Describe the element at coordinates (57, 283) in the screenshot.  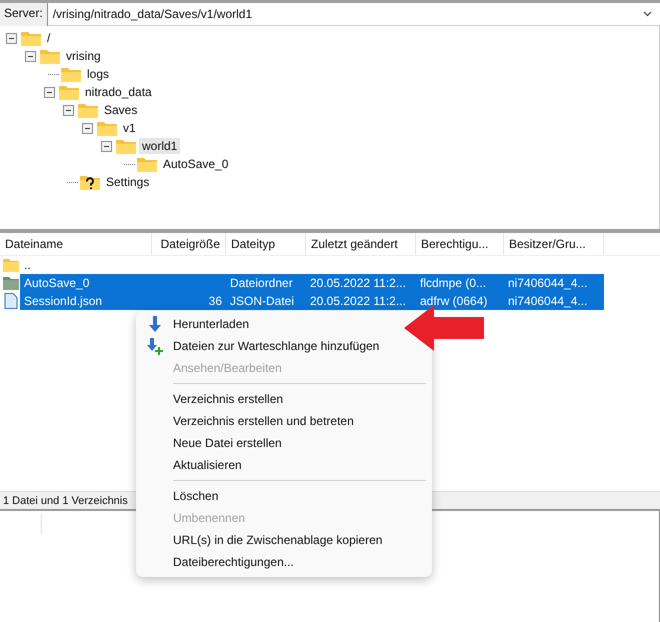
I see `table-cell: AutoSave_0` at that location.